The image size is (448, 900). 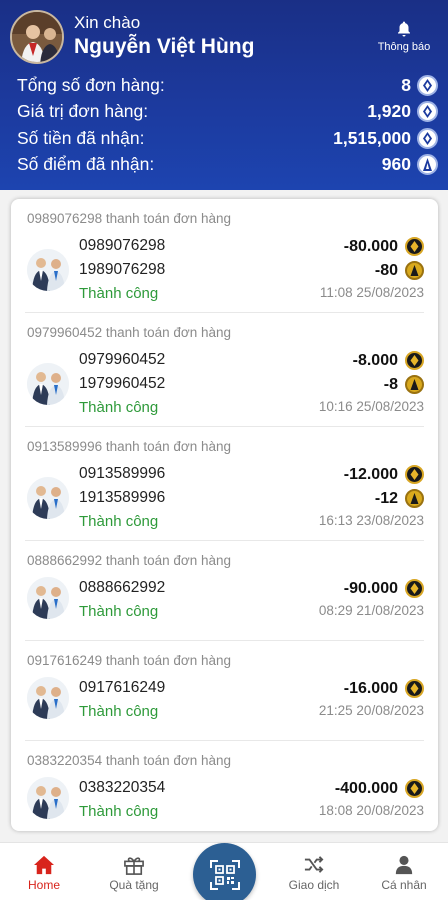 I want to click on nav-profile-label: Cá nhân, so click(x=404, y=885).